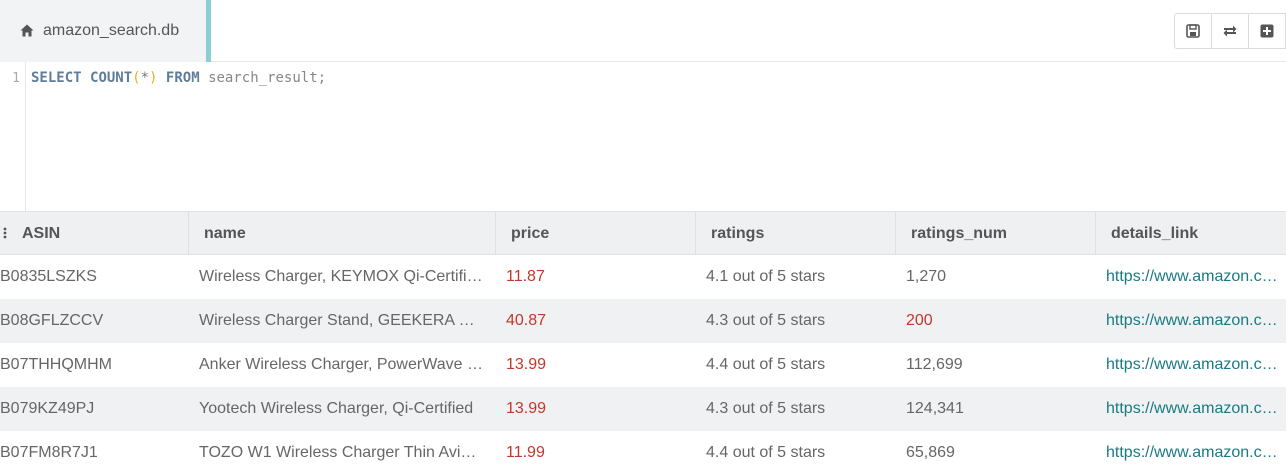  Describe the element at coordinates (935, 408) in the screenshot. I see `cell-ratings-num: 124,341` at that location.